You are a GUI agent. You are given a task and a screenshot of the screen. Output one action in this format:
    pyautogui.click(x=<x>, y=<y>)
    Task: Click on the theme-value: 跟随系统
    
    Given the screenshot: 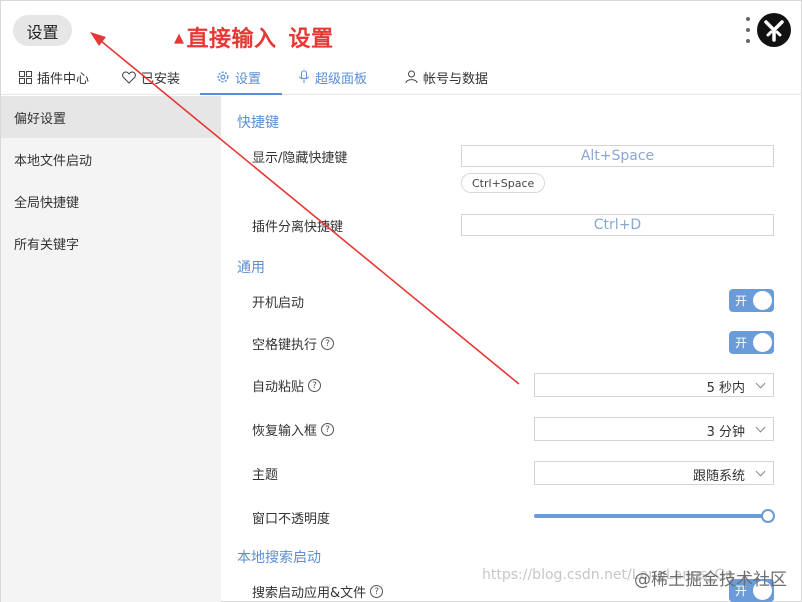 What is the action you would take?
    pyautogui.click(x=718, y=476)
    